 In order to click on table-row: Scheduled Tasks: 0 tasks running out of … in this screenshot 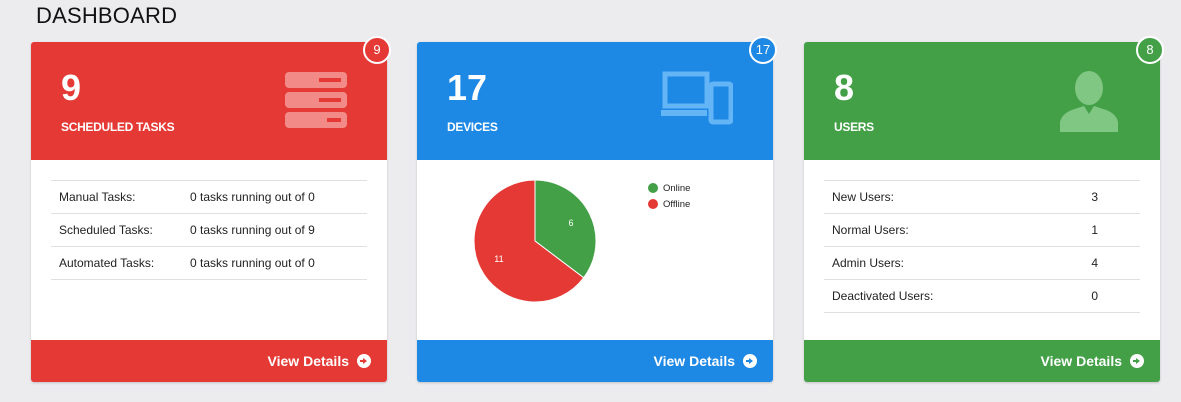, I will do `click(209, 230)`.